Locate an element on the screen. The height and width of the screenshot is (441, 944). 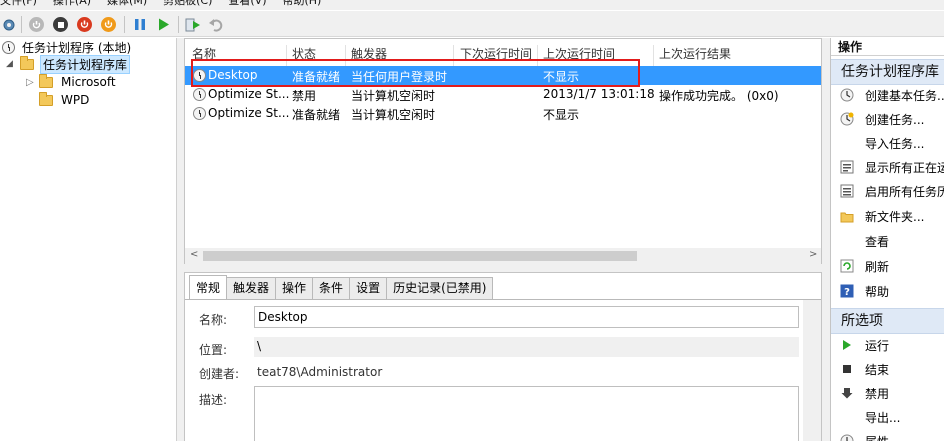
name-label: 名称: is located at coordinates (213, 320).